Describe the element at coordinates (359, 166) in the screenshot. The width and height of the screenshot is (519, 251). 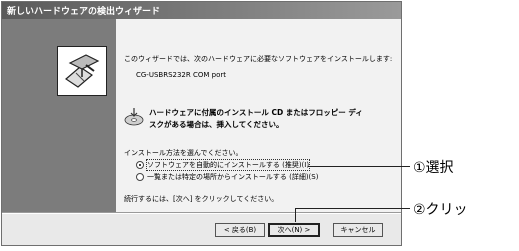
I see `callout-line-select` at that location.